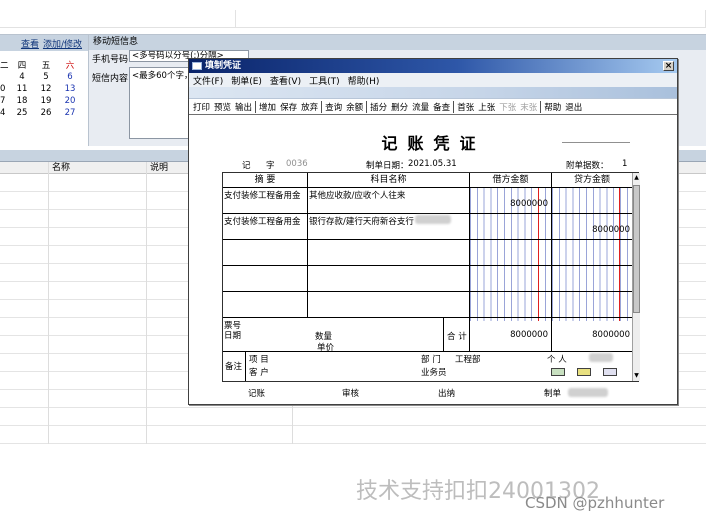 Image resolution: width=706 pixels, height=525 pixels. Describe the element at coordinates (432, 164) in the screenshot. I see `voucher-date: 2021.05.31` at that location.